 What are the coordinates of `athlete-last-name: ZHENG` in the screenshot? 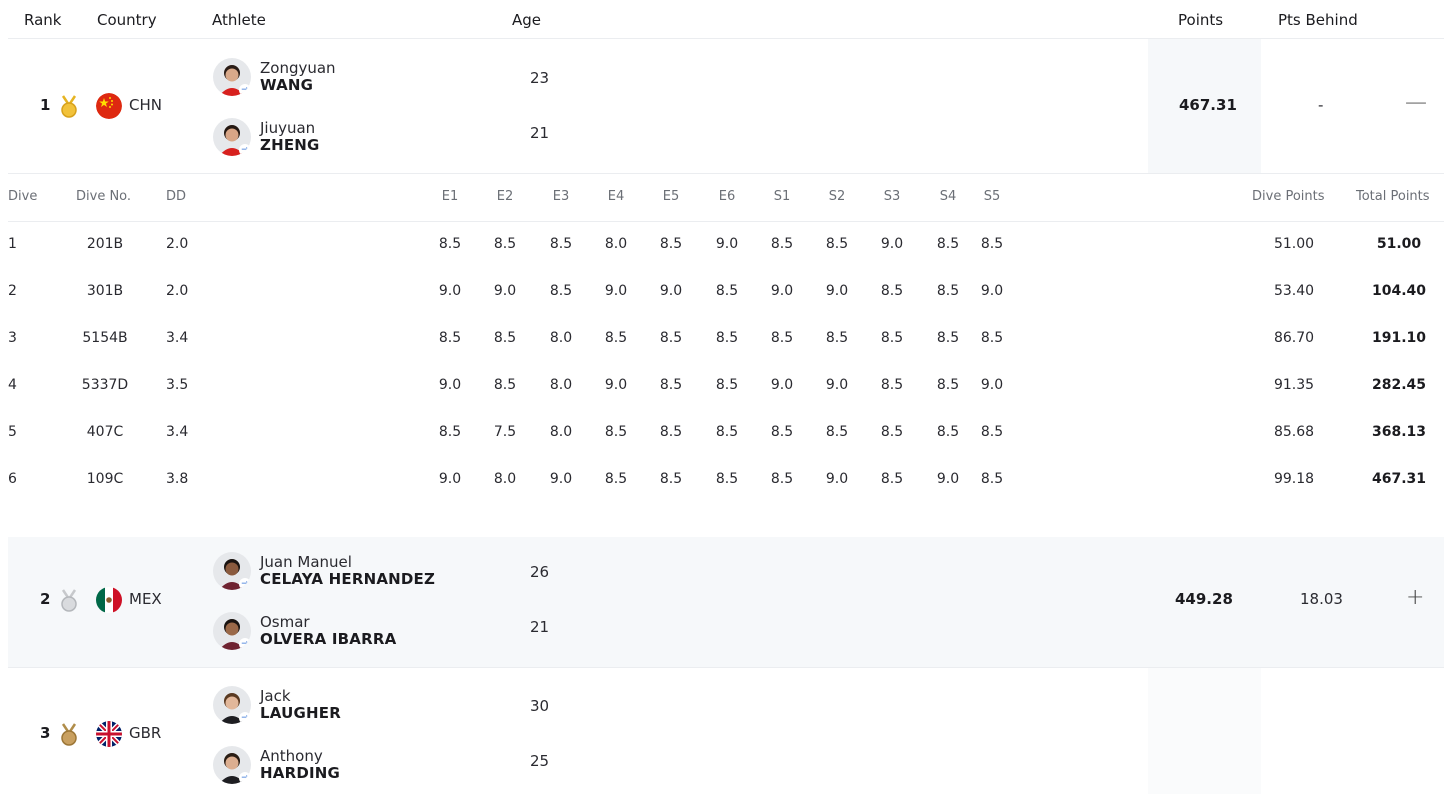 It's located at (290, 145).